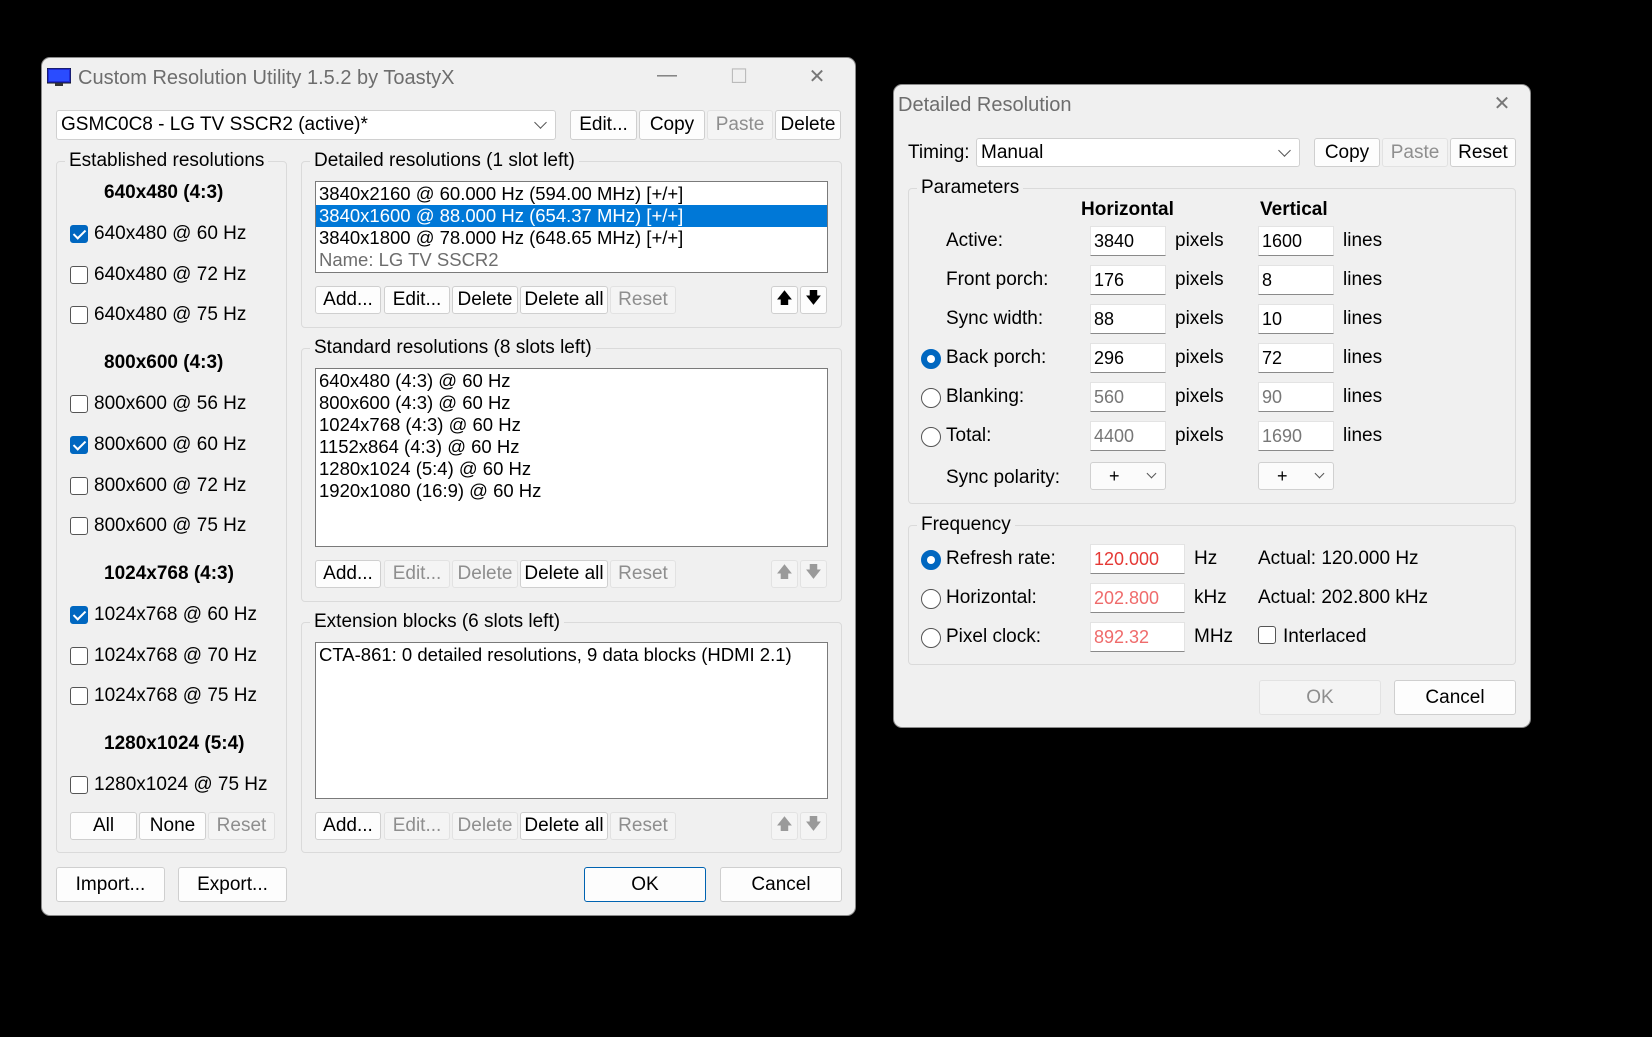 This screenshot has width=1652, height=1037. What do you see at coordinates (667, 75) in the screenshot?
I see `minimize-button: —` at bounding box center [667, 75].